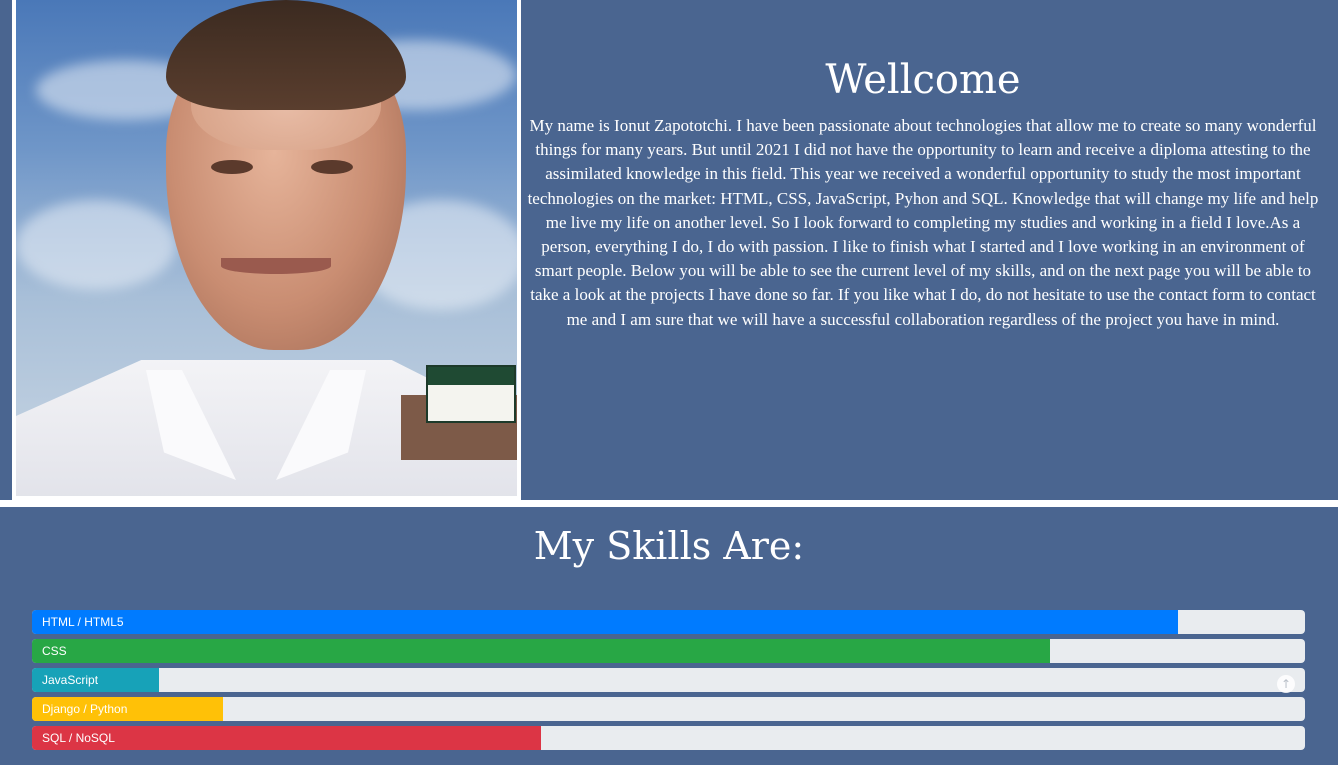 The height and width of the screenshot is (765, 1338). I want to click on scroll-to-top-button: ↑, so click(1286, 684).